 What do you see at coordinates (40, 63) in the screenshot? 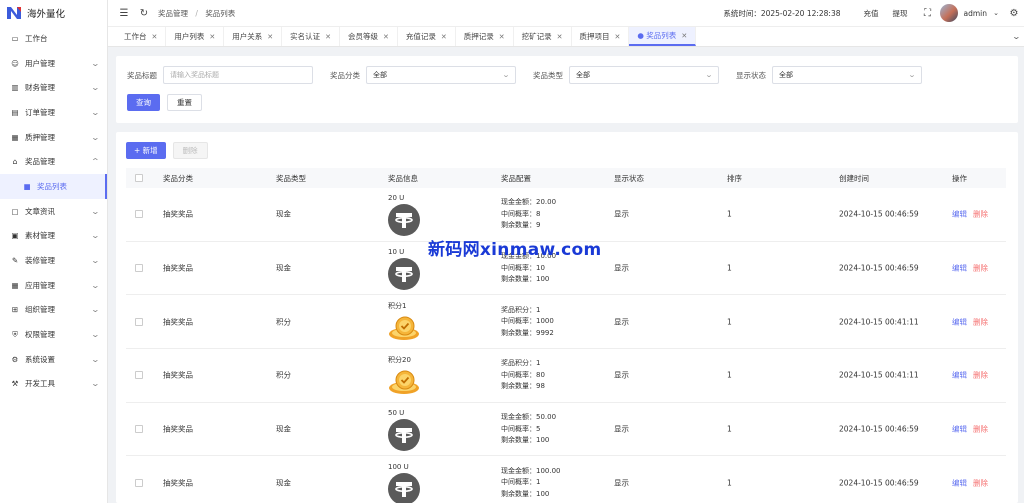
I see `sidebar-item-label: 用户管理` at bounding box center [40, 63].